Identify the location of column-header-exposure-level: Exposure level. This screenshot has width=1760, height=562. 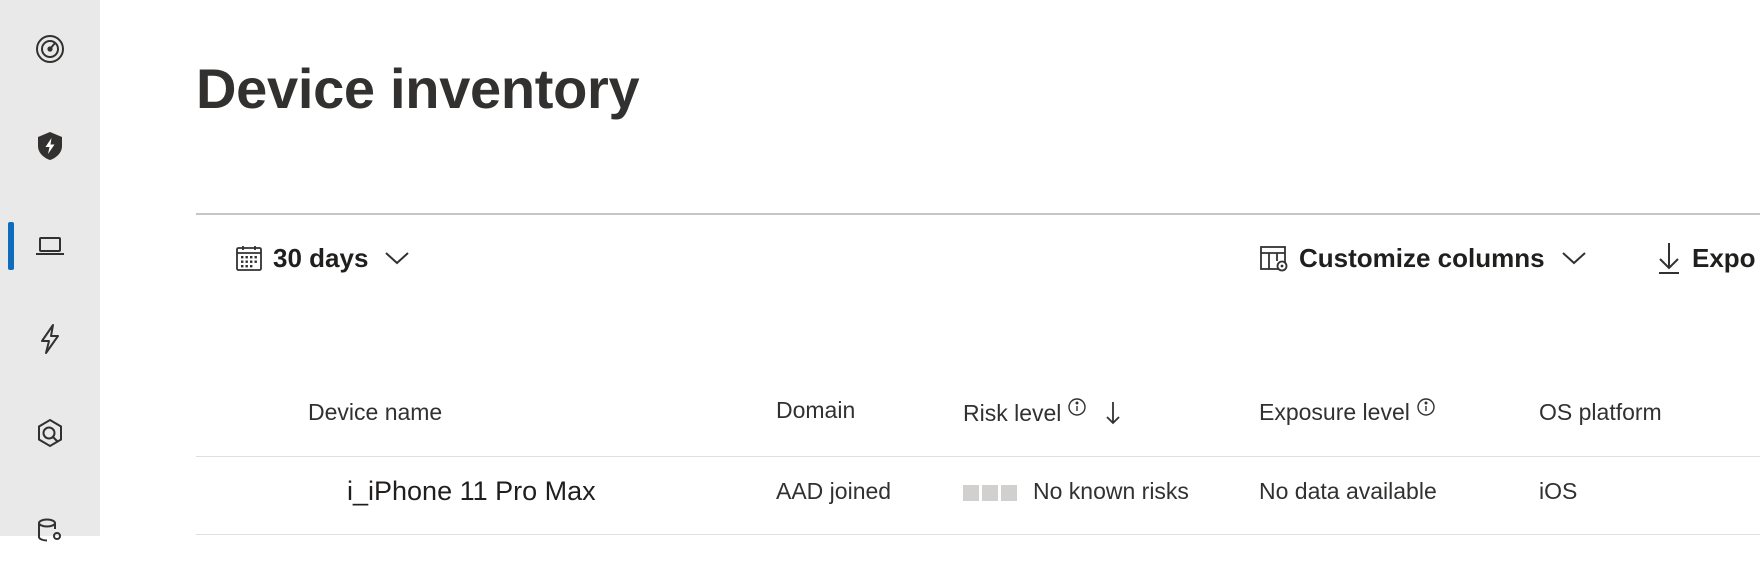
(1347, 411).